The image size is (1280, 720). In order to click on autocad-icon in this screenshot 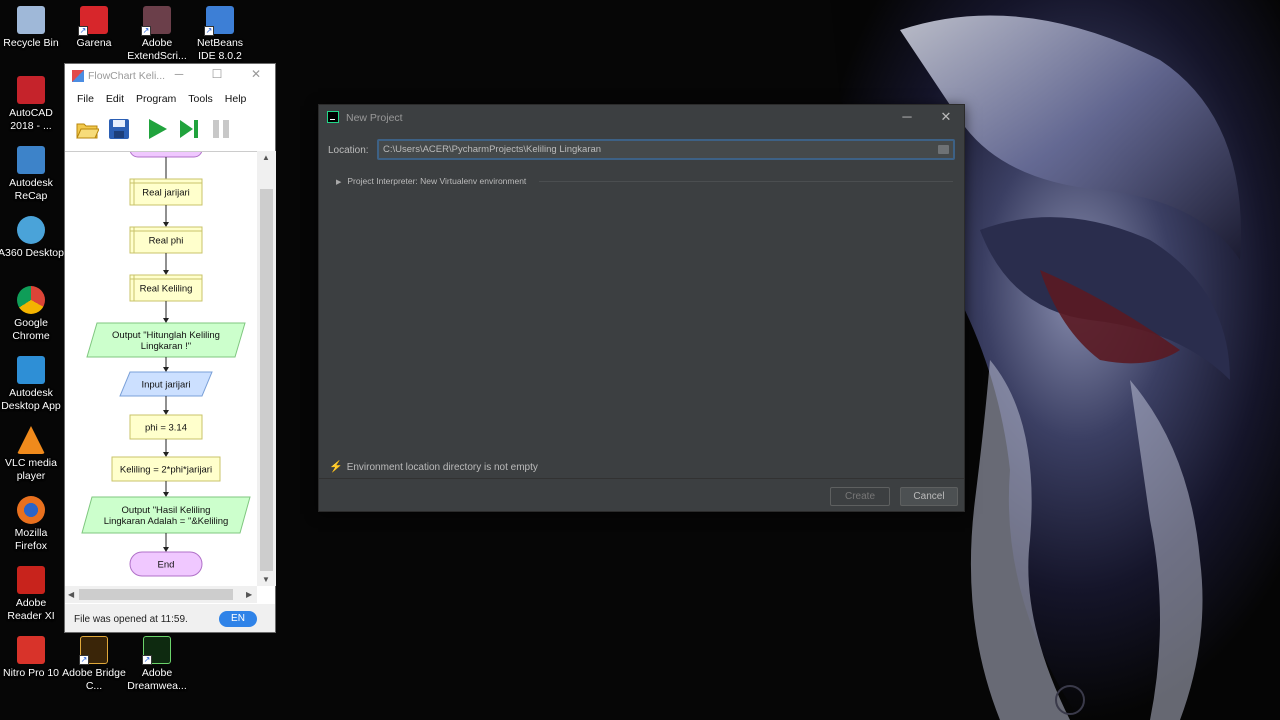, I will do `click(31, 90)`.